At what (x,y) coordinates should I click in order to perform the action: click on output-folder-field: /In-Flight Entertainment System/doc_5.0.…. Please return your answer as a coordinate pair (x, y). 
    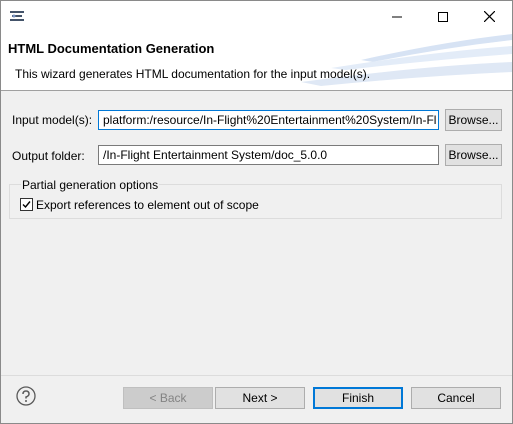
    Looking at the image, I should click on (268, 155).